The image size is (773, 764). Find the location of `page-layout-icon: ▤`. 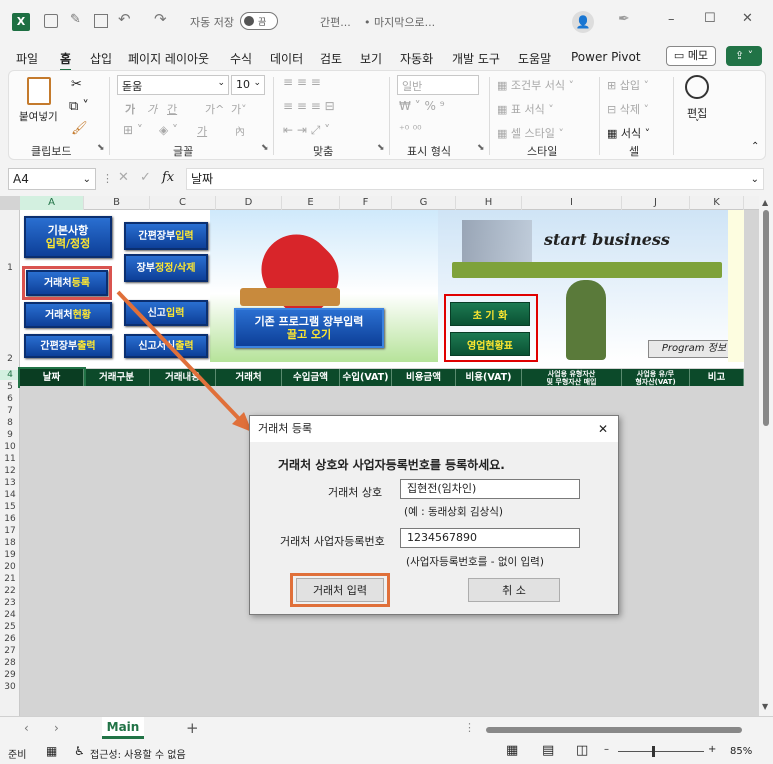

page-layout-icon: ▤ is located at coordinates (548, 750).